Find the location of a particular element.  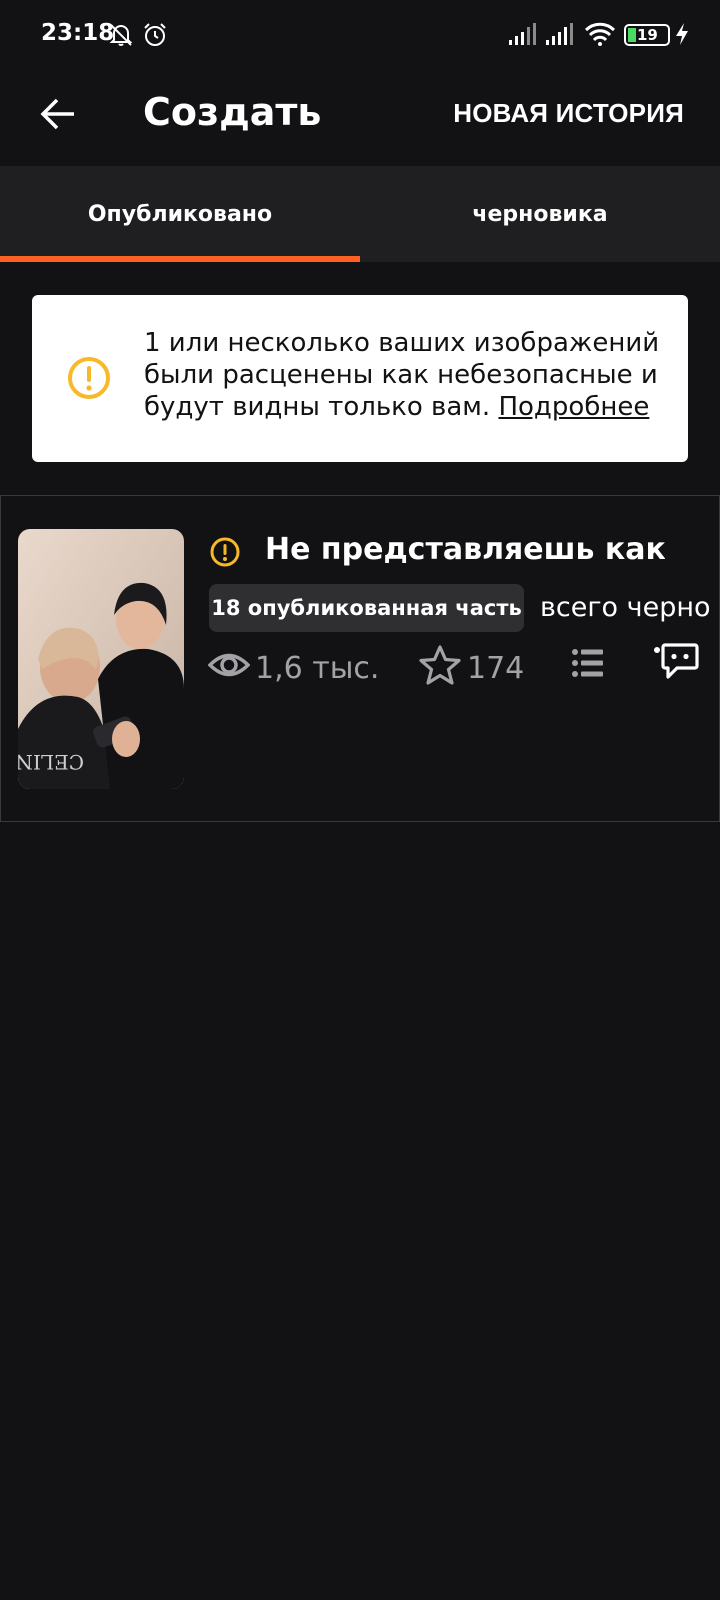

back-button is located at coordinates (58, 114).